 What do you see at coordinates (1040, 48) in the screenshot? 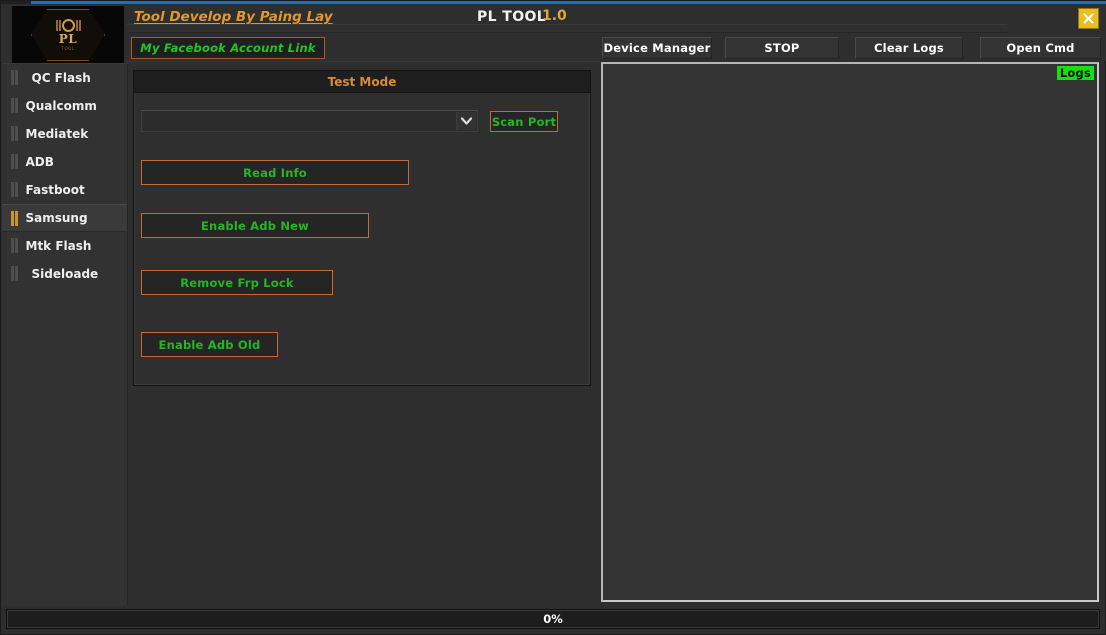
I see `open-cmd-button: Open Cmd` at bounding box center [1040, 48].